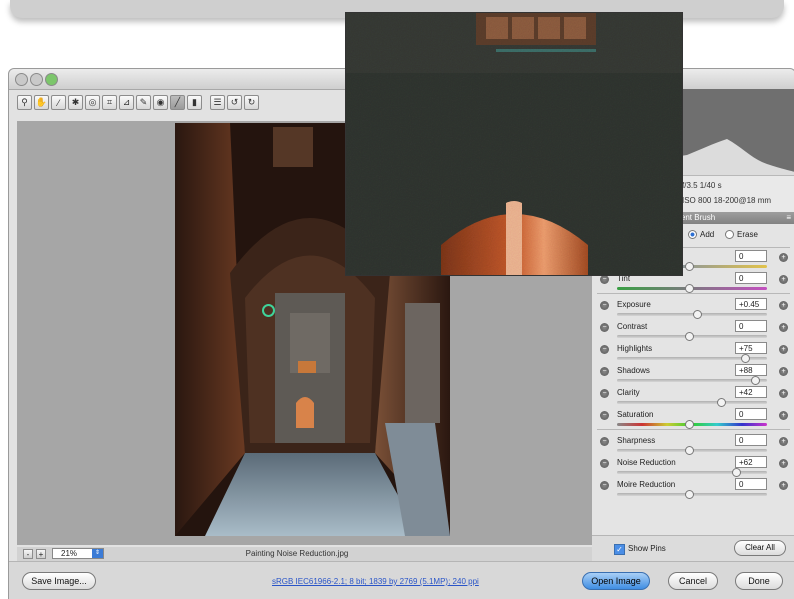 The image size is (794, 599). What do you see at coordinates (693, 488) in the screenshot?
I see `adjustment-row: − Moire Reduction 0 +` at bounding box center [693, 488].